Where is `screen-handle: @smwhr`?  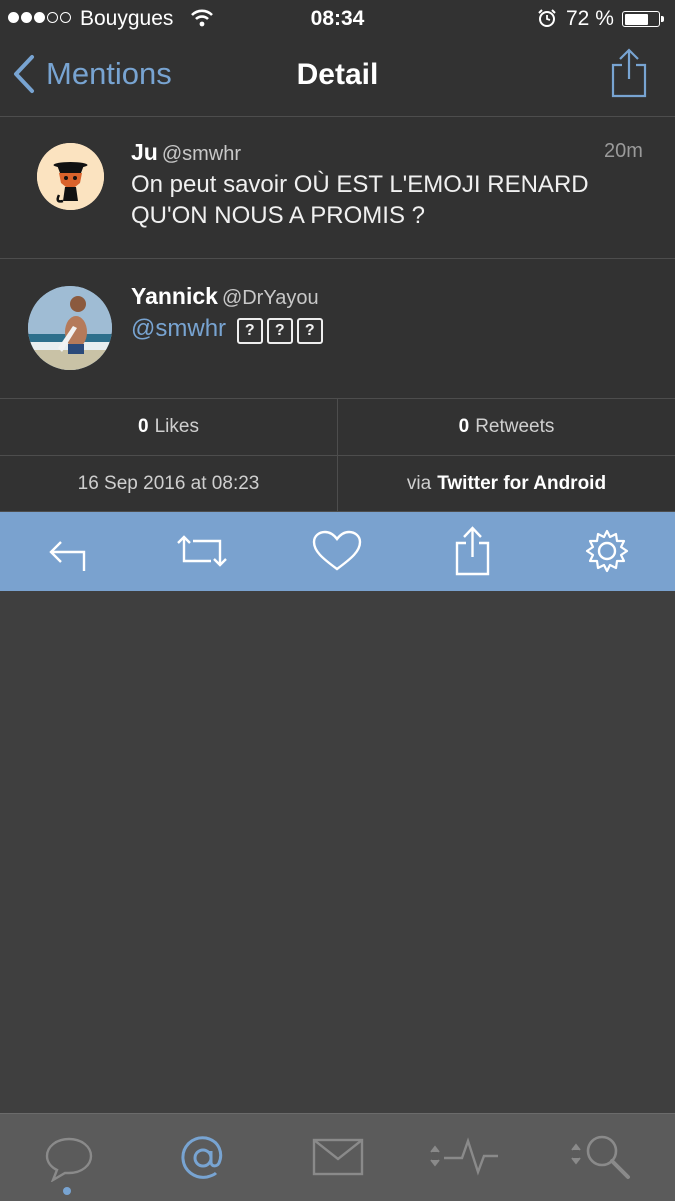 screen-handle: @smwhr is located at coordinates (201, 154).